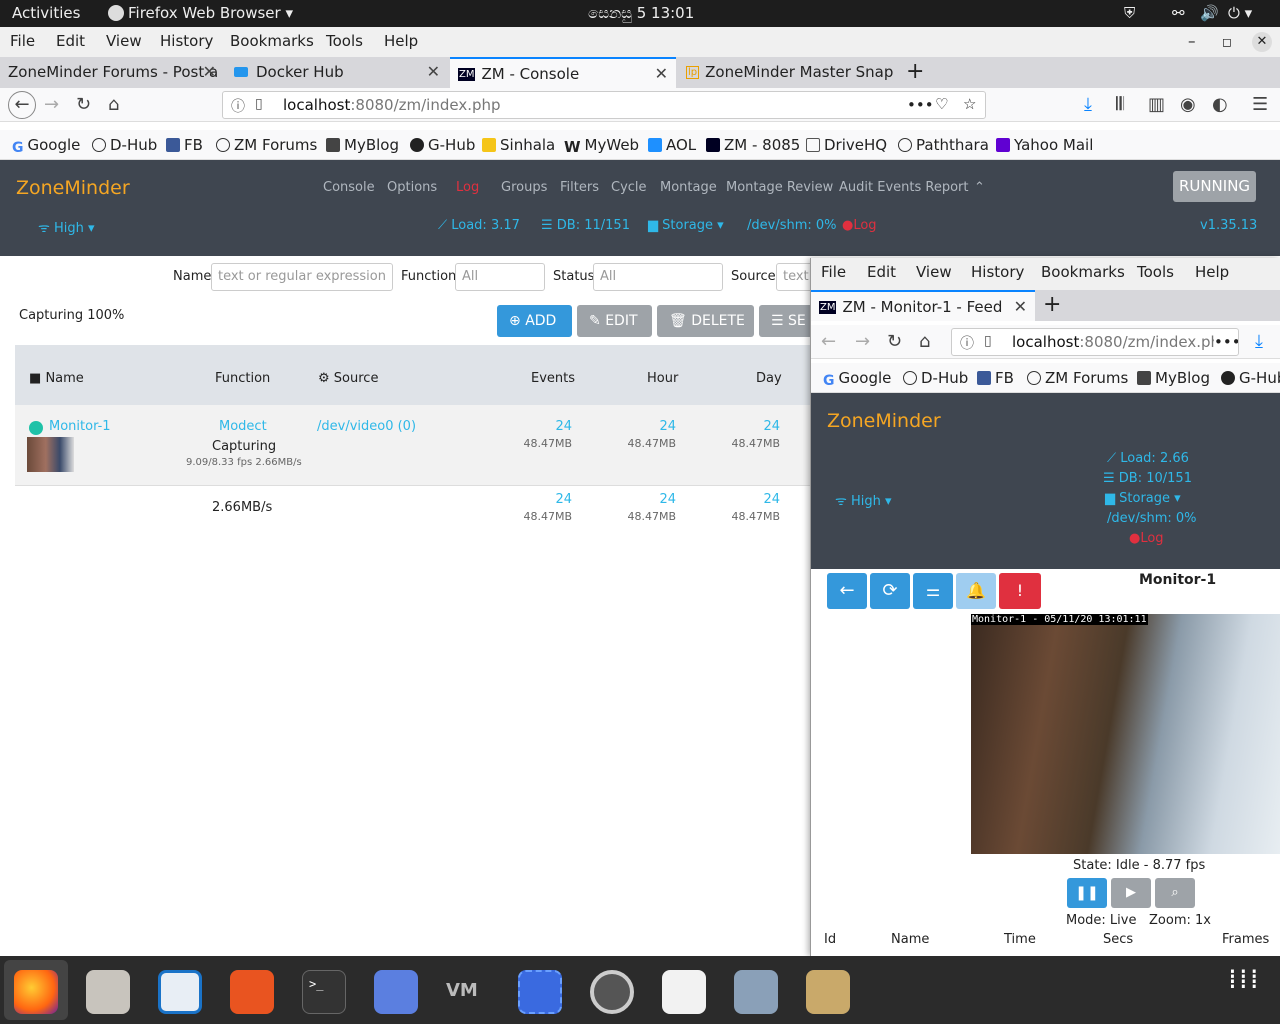 This screenshot has height=1024, width=1280. Describe the element at coordinates (302, 277) in the screenshot. I see `filter-name-input: text or regular expression` at that location.